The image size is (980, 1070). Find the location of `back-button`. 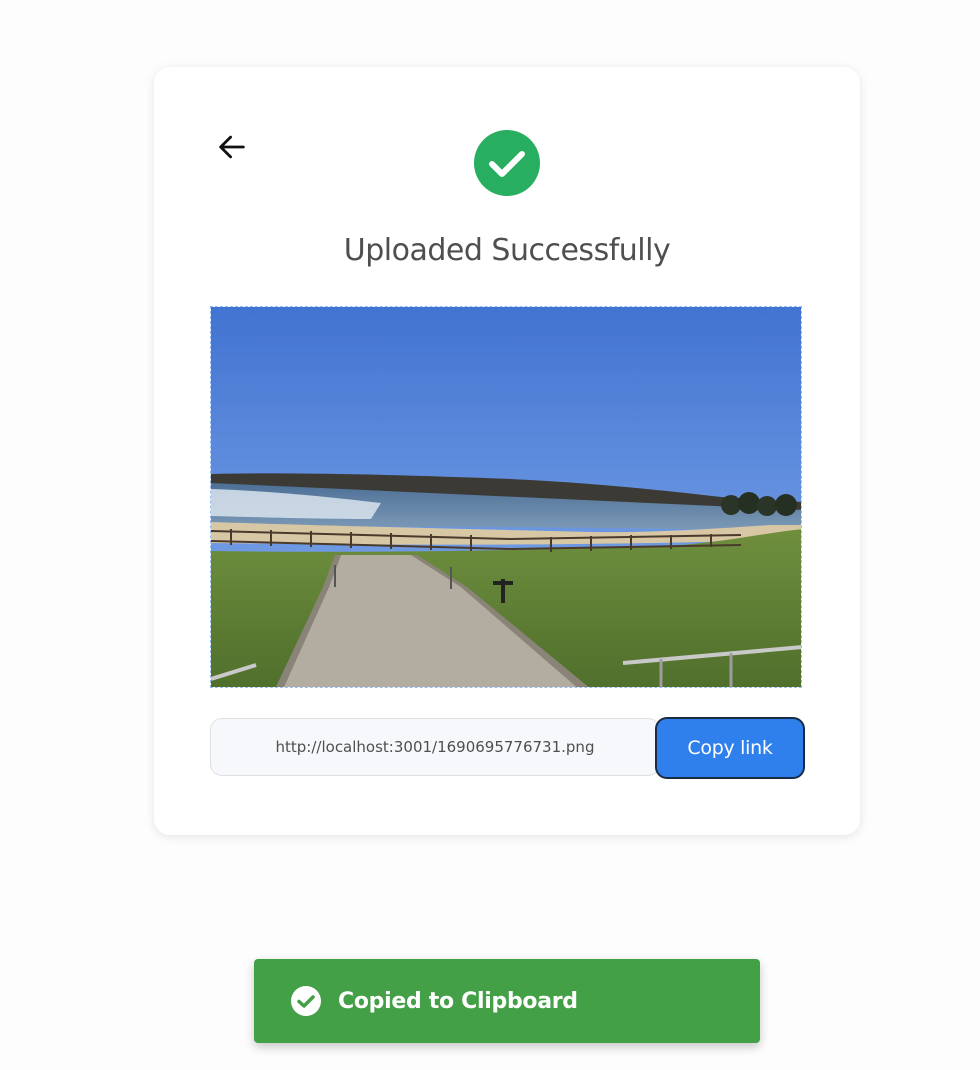

back-button is located at coordinates (232, 147).